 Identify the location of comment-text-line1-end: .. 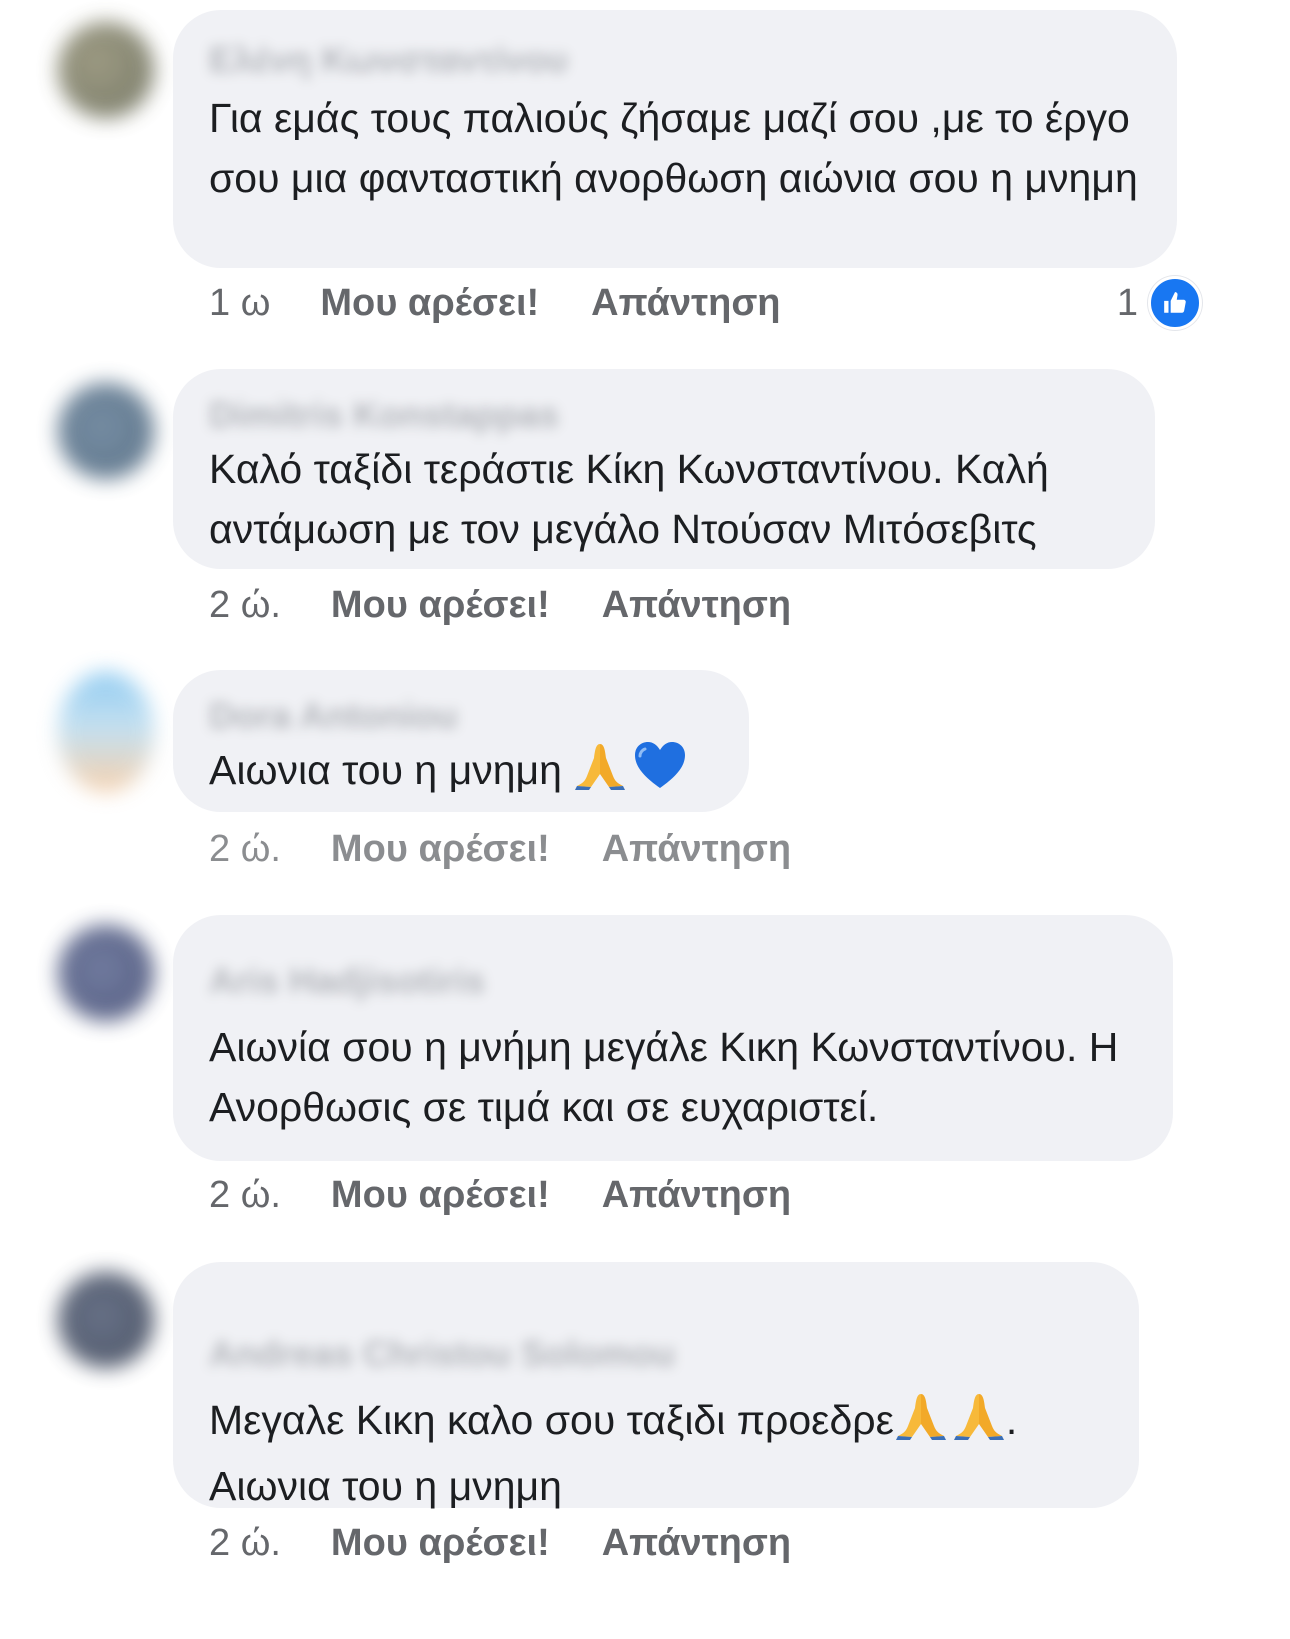
(1011, 1420).